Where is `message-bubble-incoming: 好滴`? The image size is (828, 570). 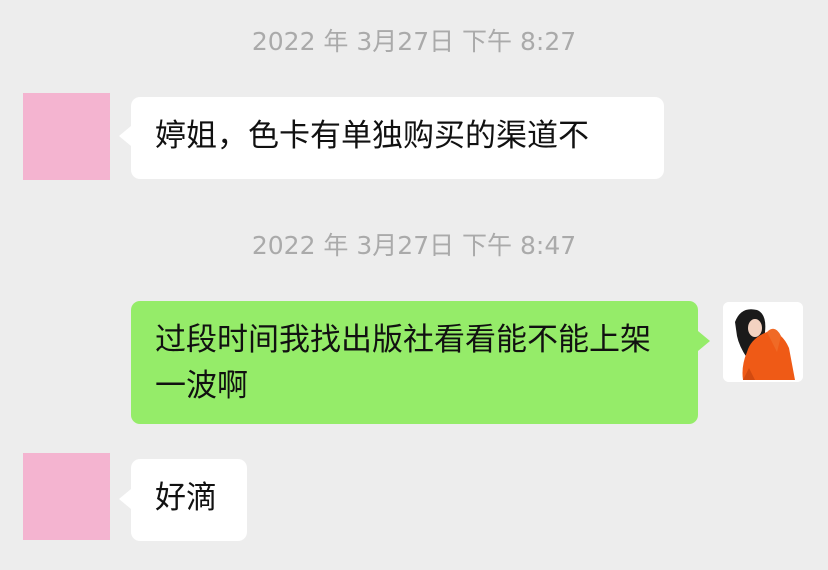
message-bubble-incoming: 好滴 is located at coordinates (189, 500).